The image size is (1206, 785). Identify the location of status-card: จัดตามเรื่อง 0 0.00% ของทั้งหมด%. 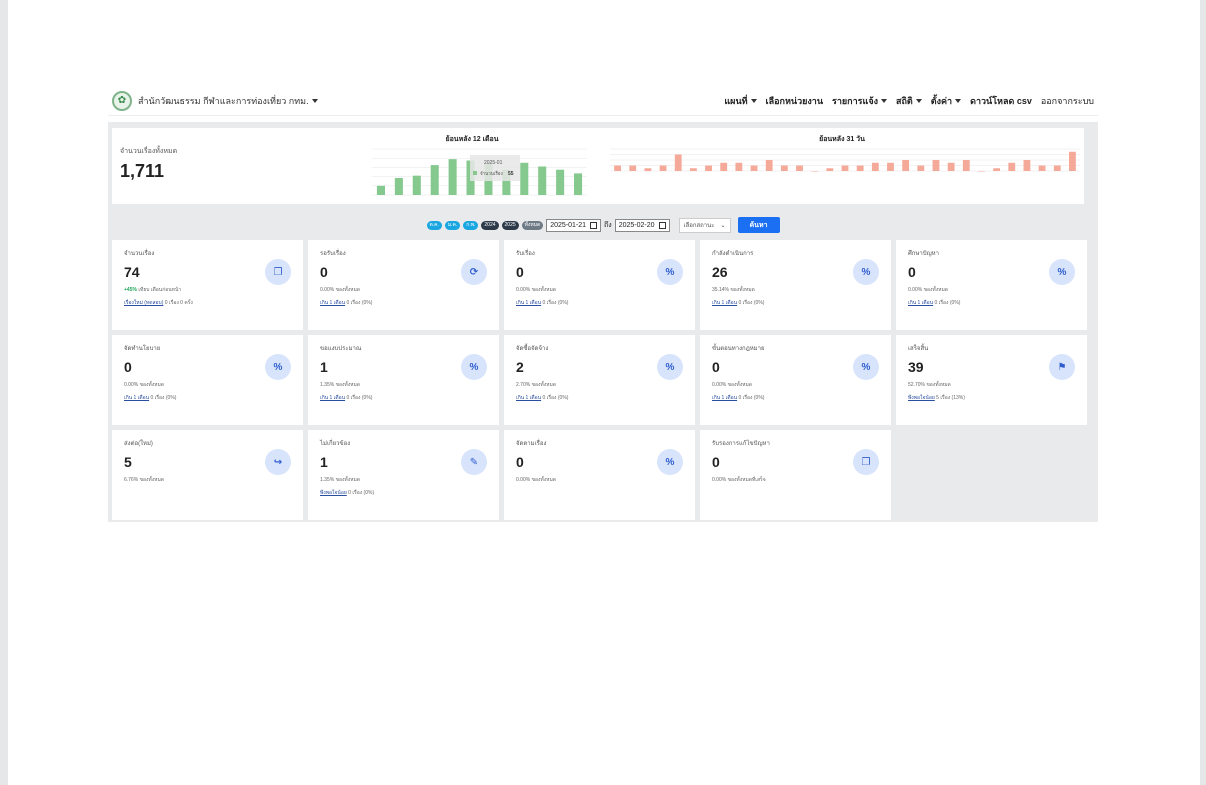
(599, 475).